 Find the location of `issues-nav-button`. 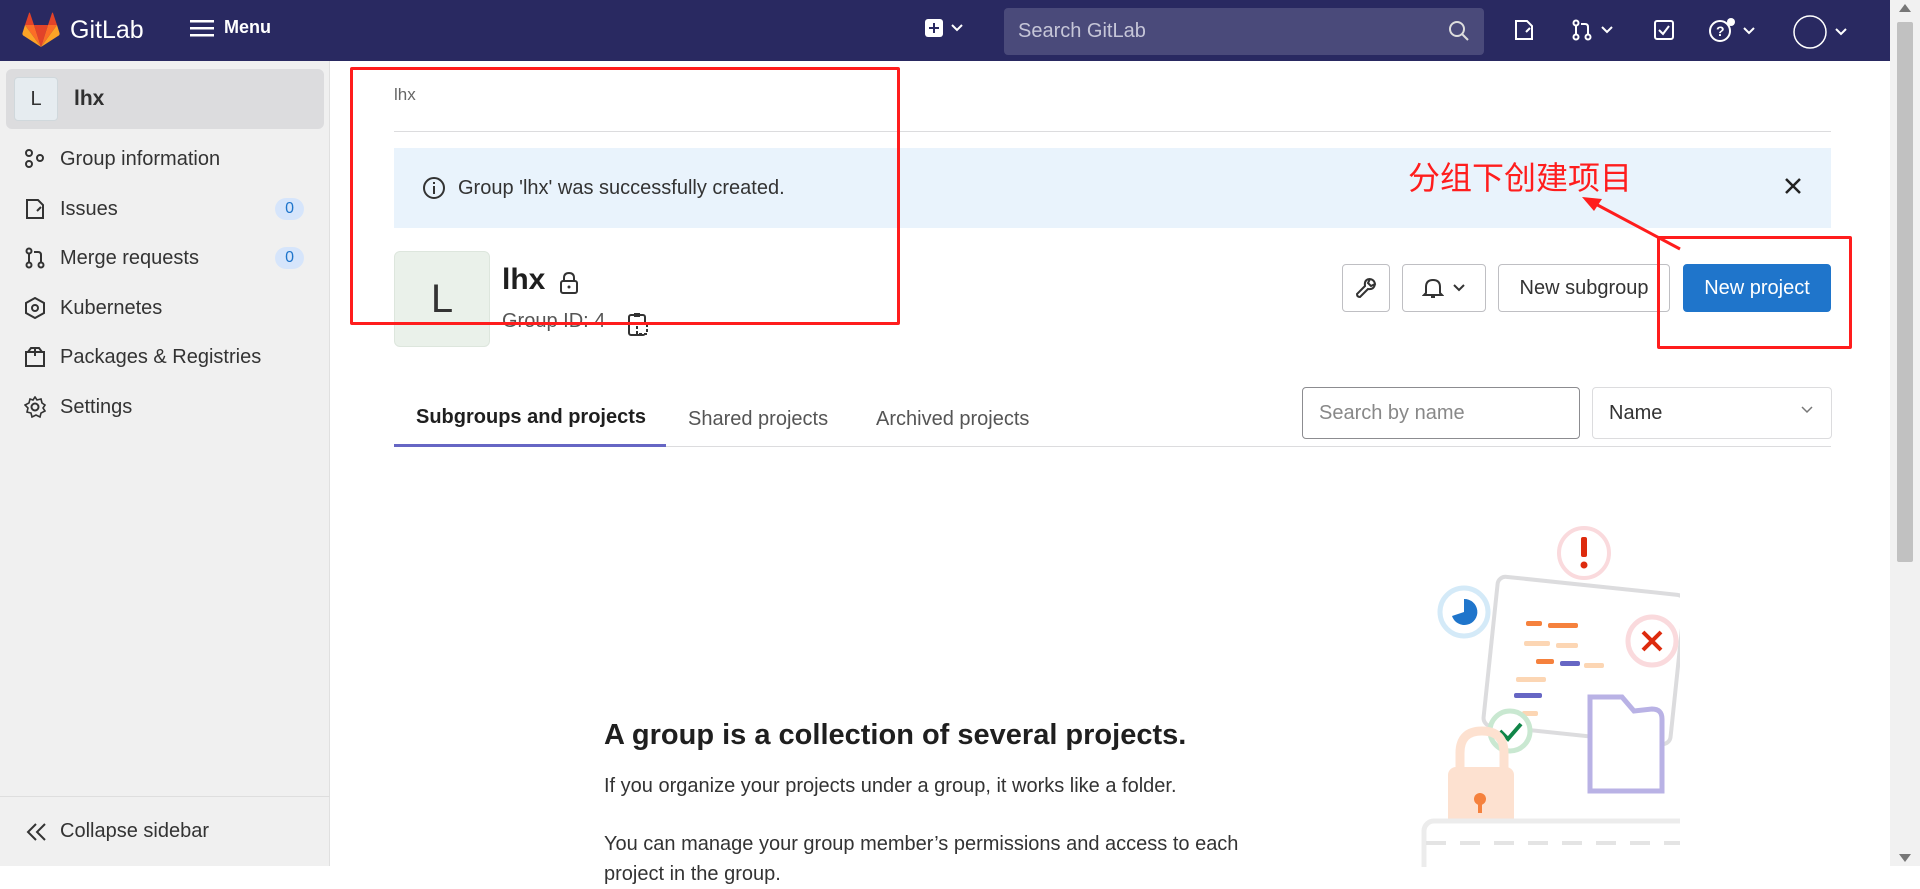

issues-nav-button is located at coordinates (1524, 30).